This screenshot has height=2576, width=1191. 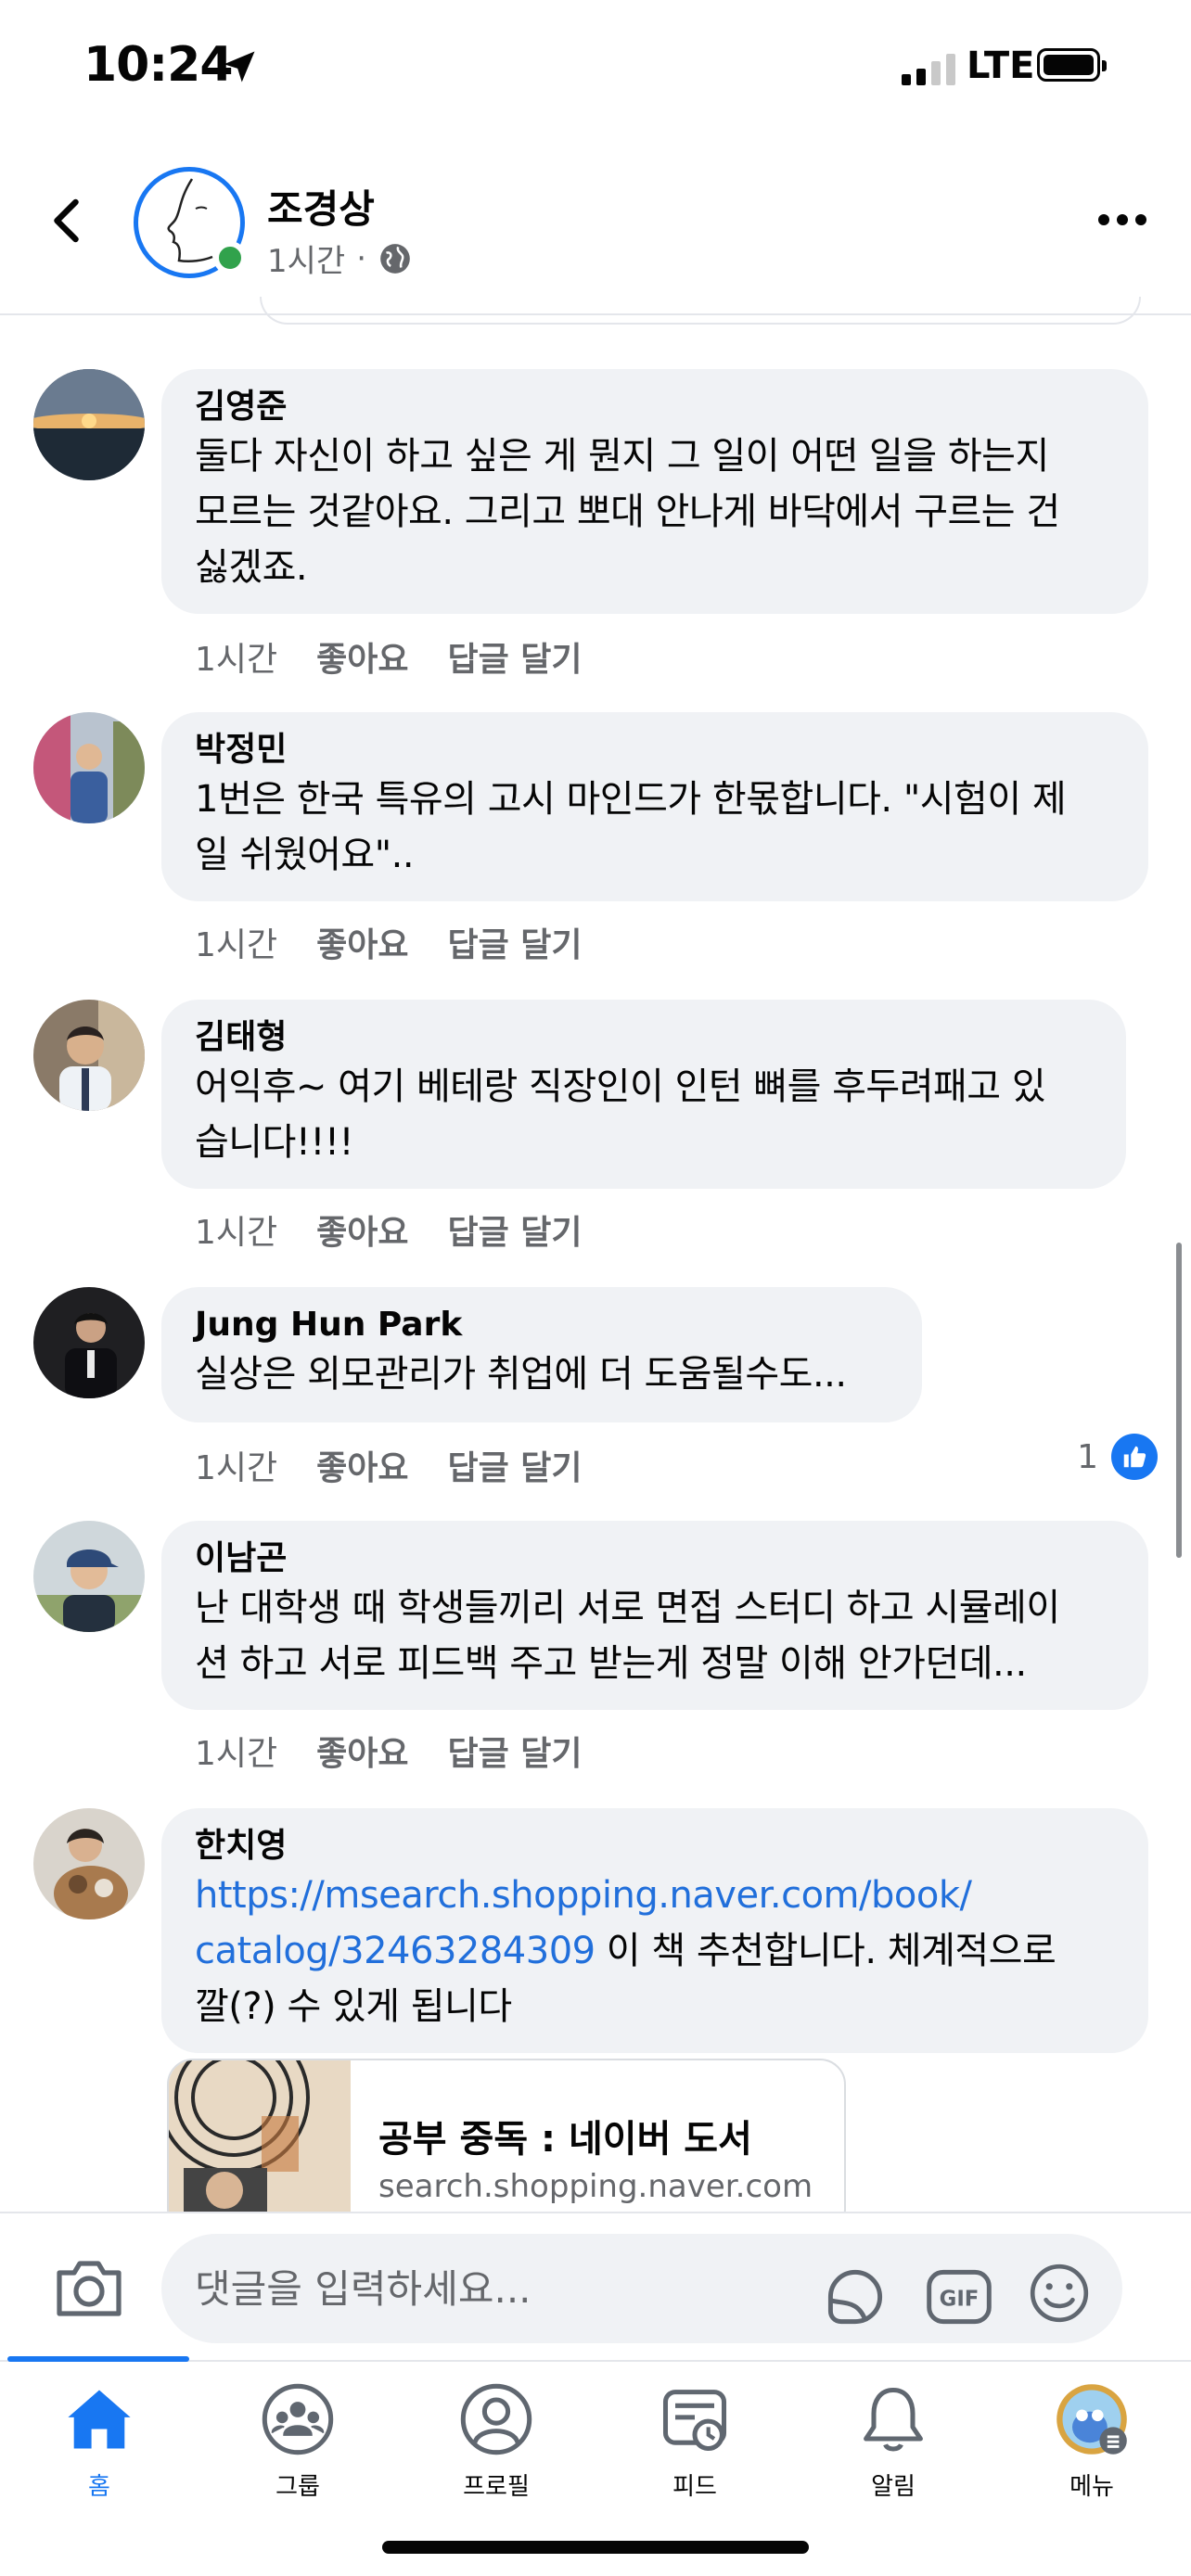 What do you see at coordinates (1001, 66) in the screenshot?
I see `network-type: LTE` at bounding box center [1001, 66].